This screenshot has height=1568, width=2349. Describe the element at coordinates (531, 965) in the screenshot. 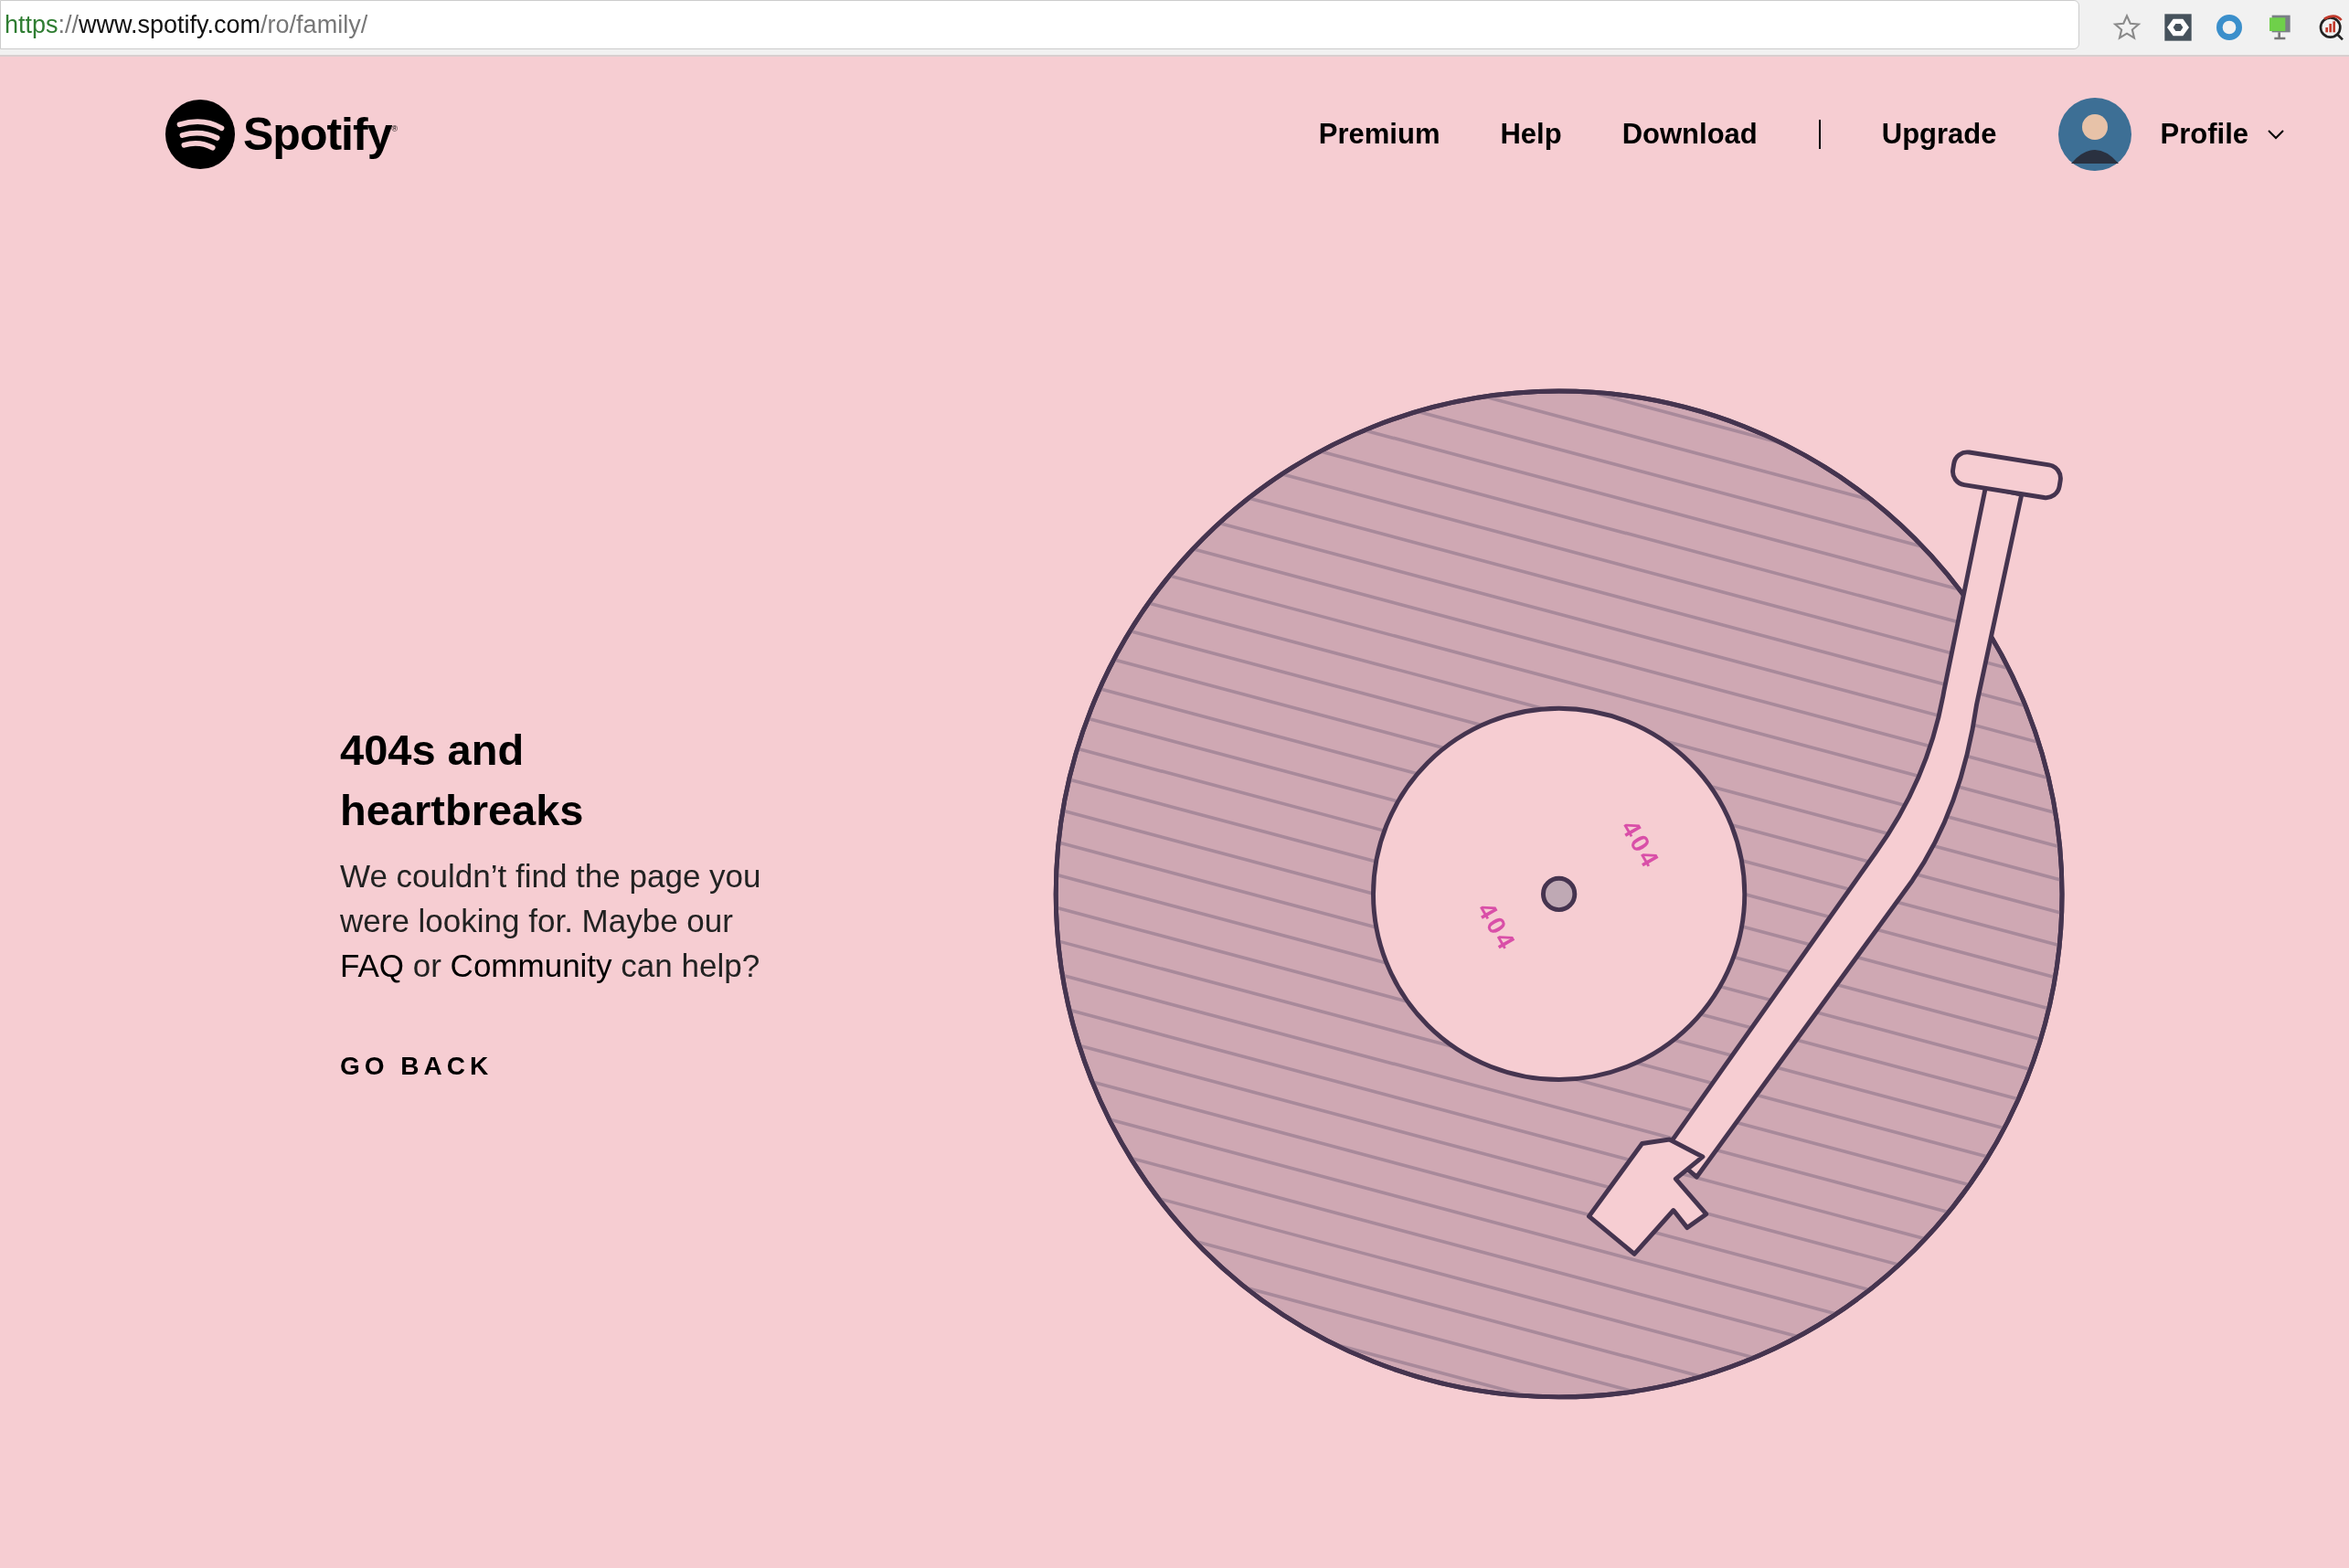

I see `text-link: Community` at that location.